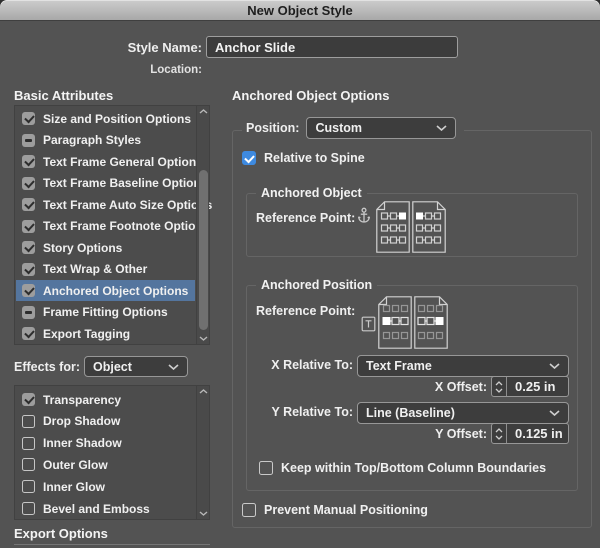 Image resolution: width=600 pixels, height=548 pixels. I want to click on text-frame-icon, so click(368, 324).